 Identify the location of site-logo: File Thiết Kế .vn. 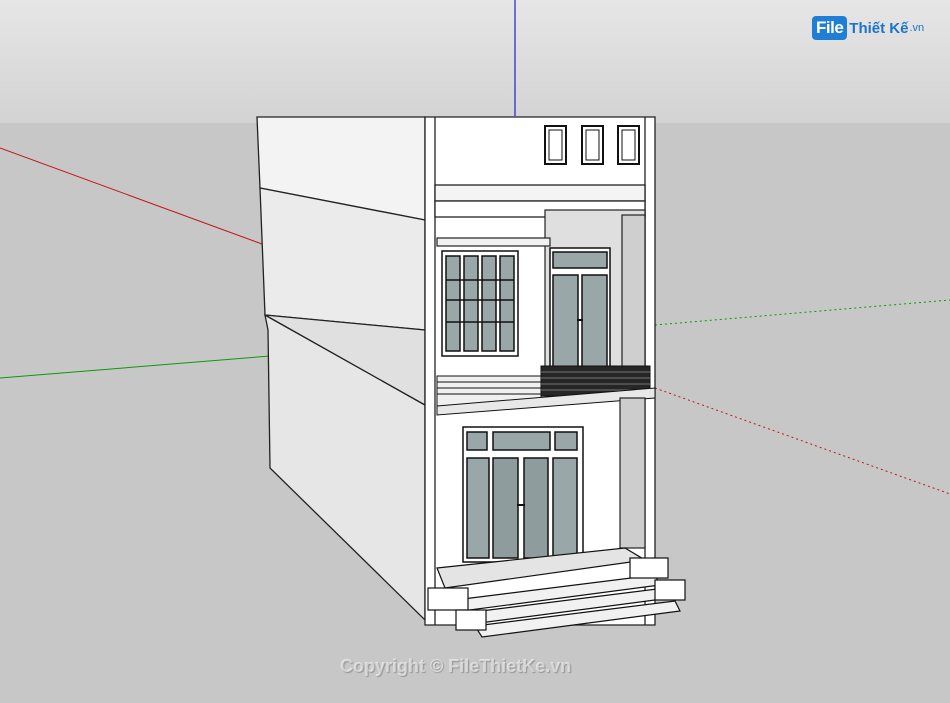
(868, 28).